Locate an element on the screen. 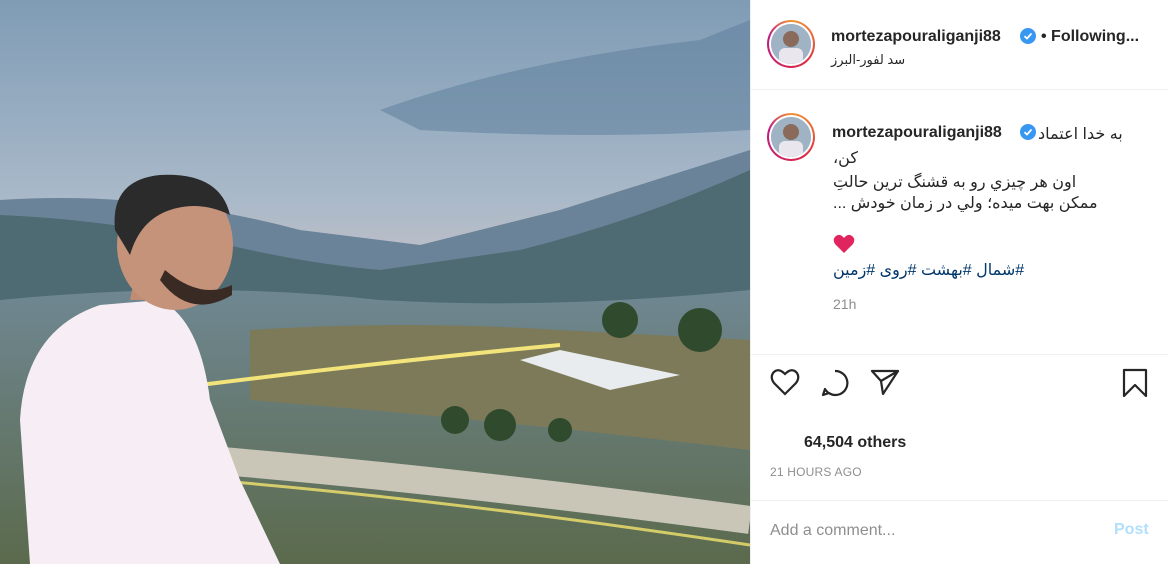 The width and height of the screenshot is (1168, 564). share-button is located at coordinates (885, 384).